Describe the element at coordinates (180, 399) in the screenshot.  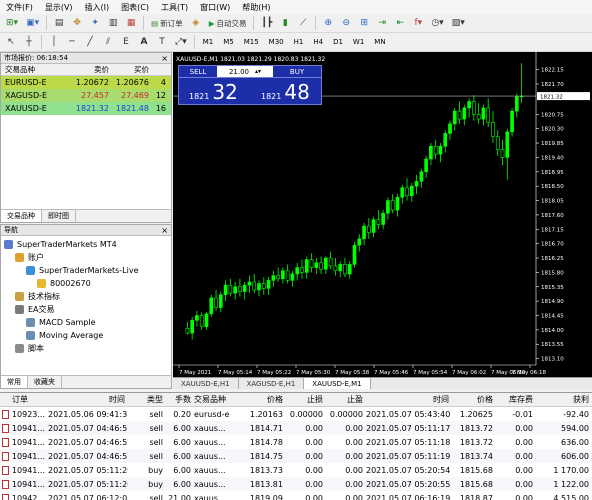
I see `history-column-header: 手数` at that location.